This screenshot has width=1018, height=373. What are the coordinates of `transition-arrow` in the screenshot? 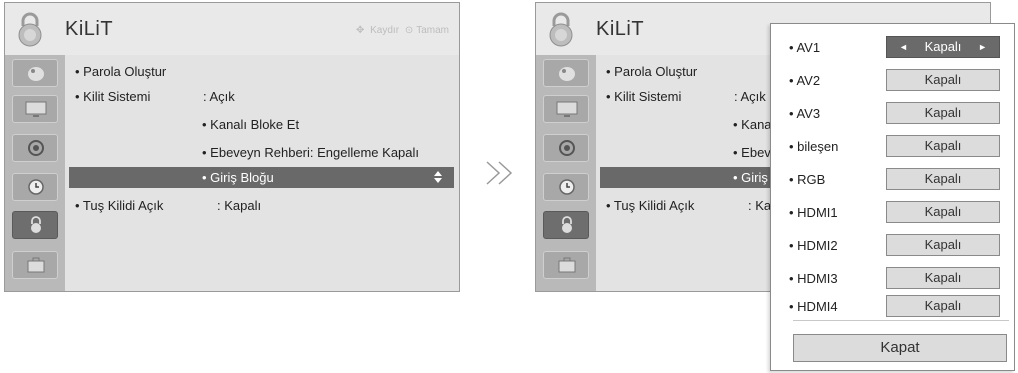 It's located at (500, 175).